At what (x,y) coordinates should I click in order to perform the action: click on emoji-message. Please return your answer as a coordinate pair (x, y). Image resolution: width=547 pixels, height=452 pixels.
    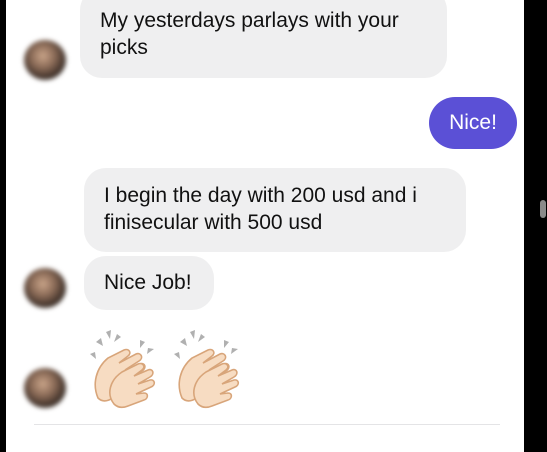
    Looking at the image, I should click on (169, 369).